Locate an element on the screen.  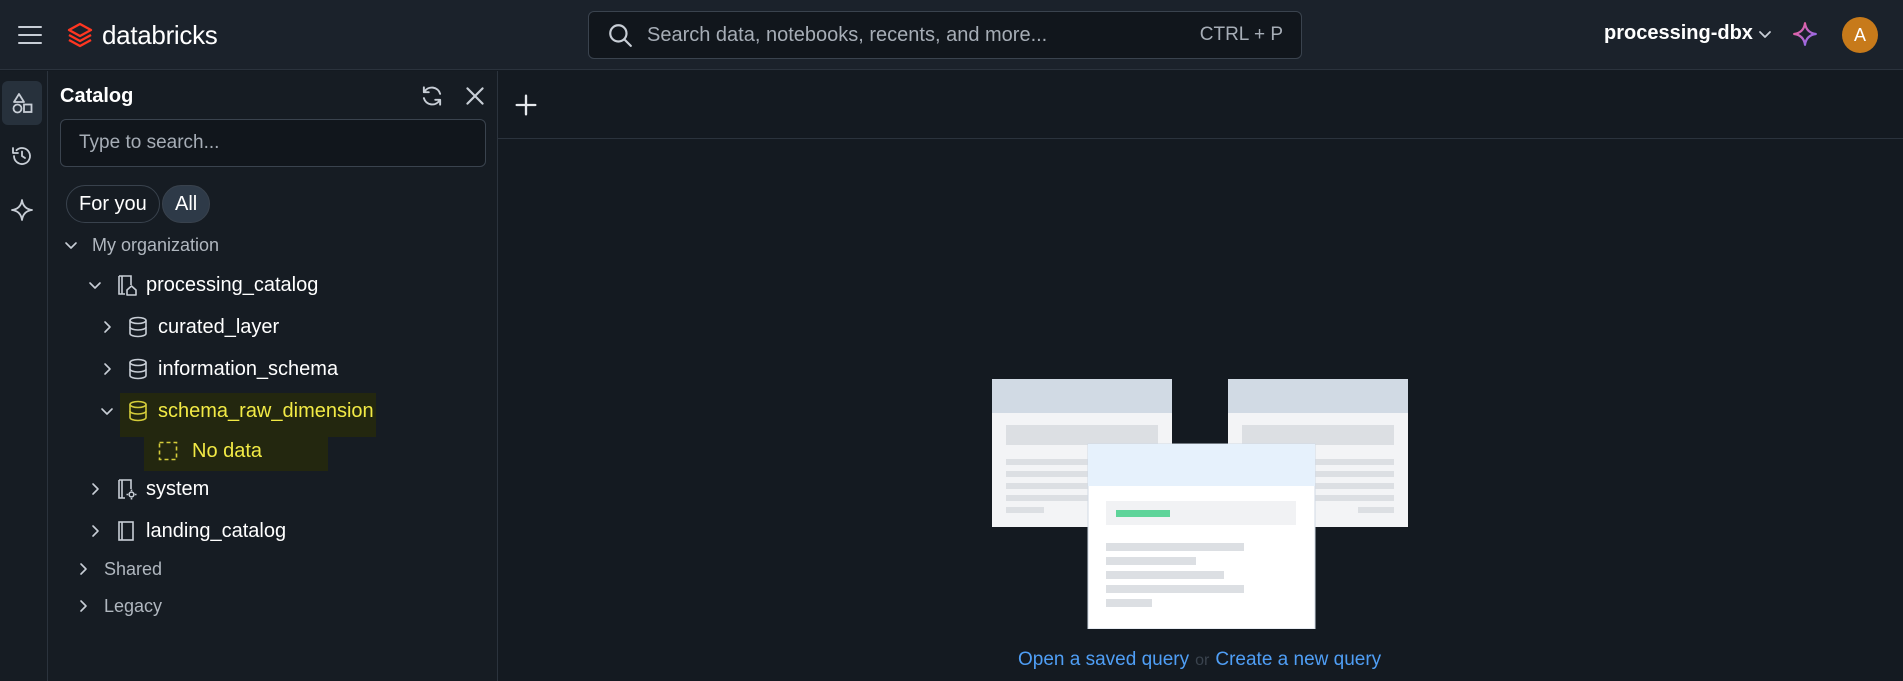
tree-label: system is located at coordinates (178, 488).